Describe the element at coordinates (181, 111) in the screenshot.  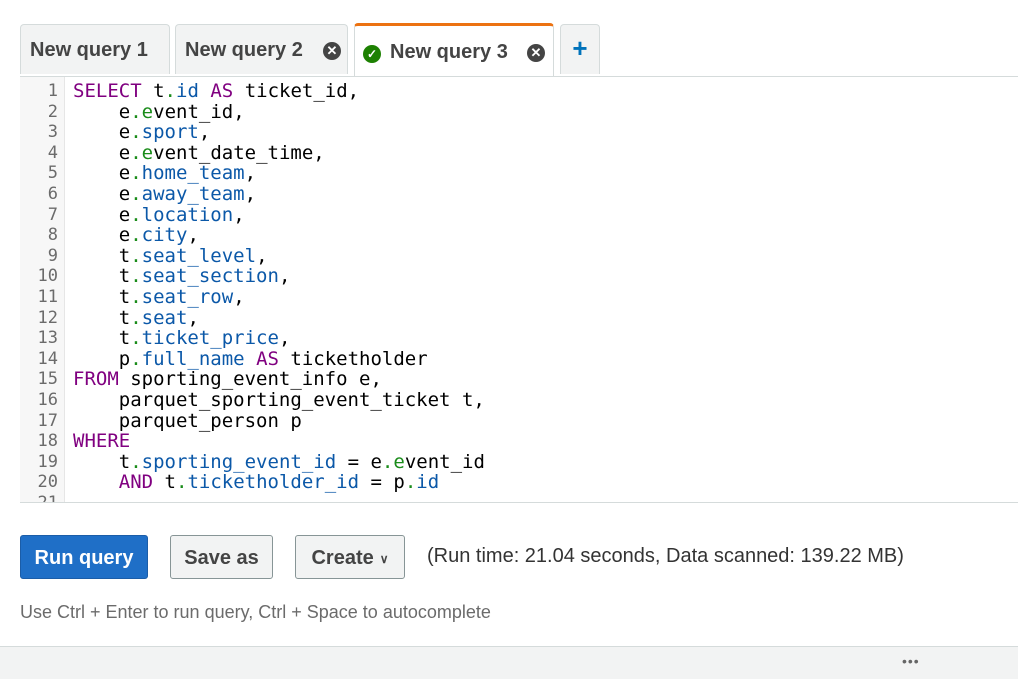
I see `code-line: e.event_id,` at that location.